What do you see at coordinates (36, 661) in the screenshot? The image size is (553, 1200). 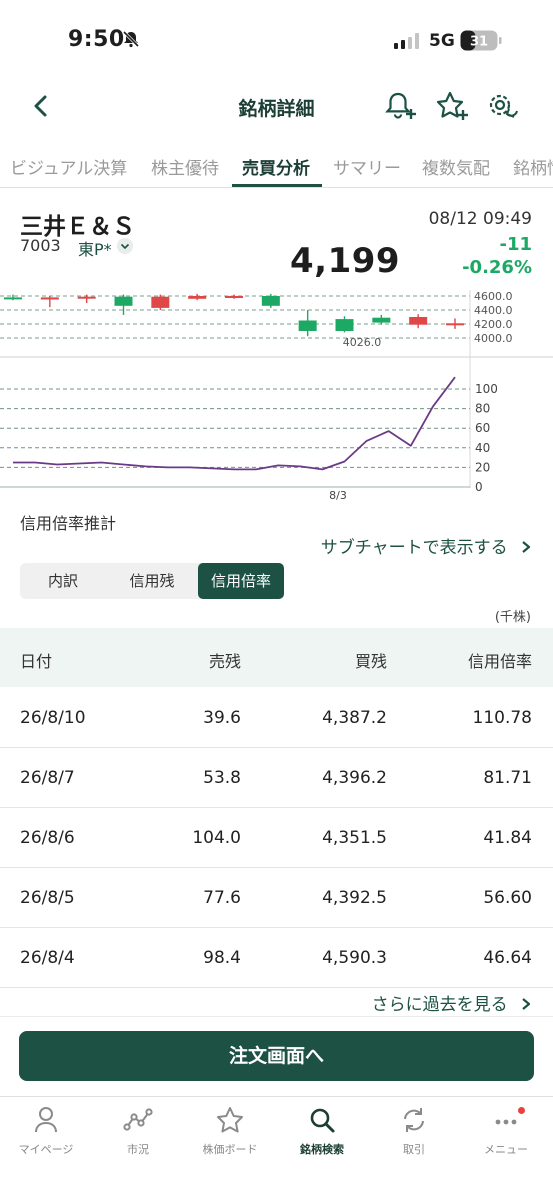 I see `header-date: 日付` at bounding box center [36, 661].